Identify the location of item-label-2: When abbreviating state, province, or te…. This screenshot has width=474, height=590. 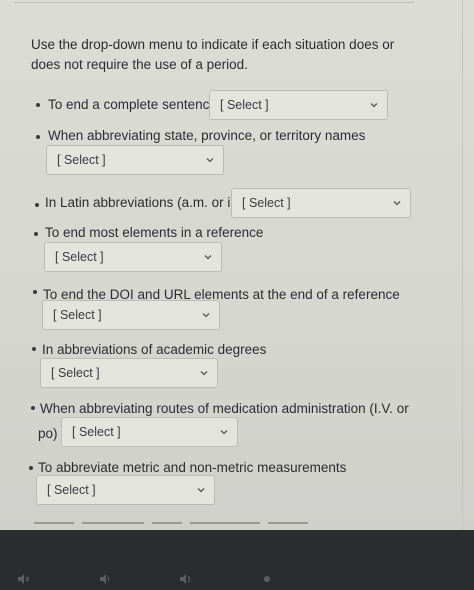
(207, 135).